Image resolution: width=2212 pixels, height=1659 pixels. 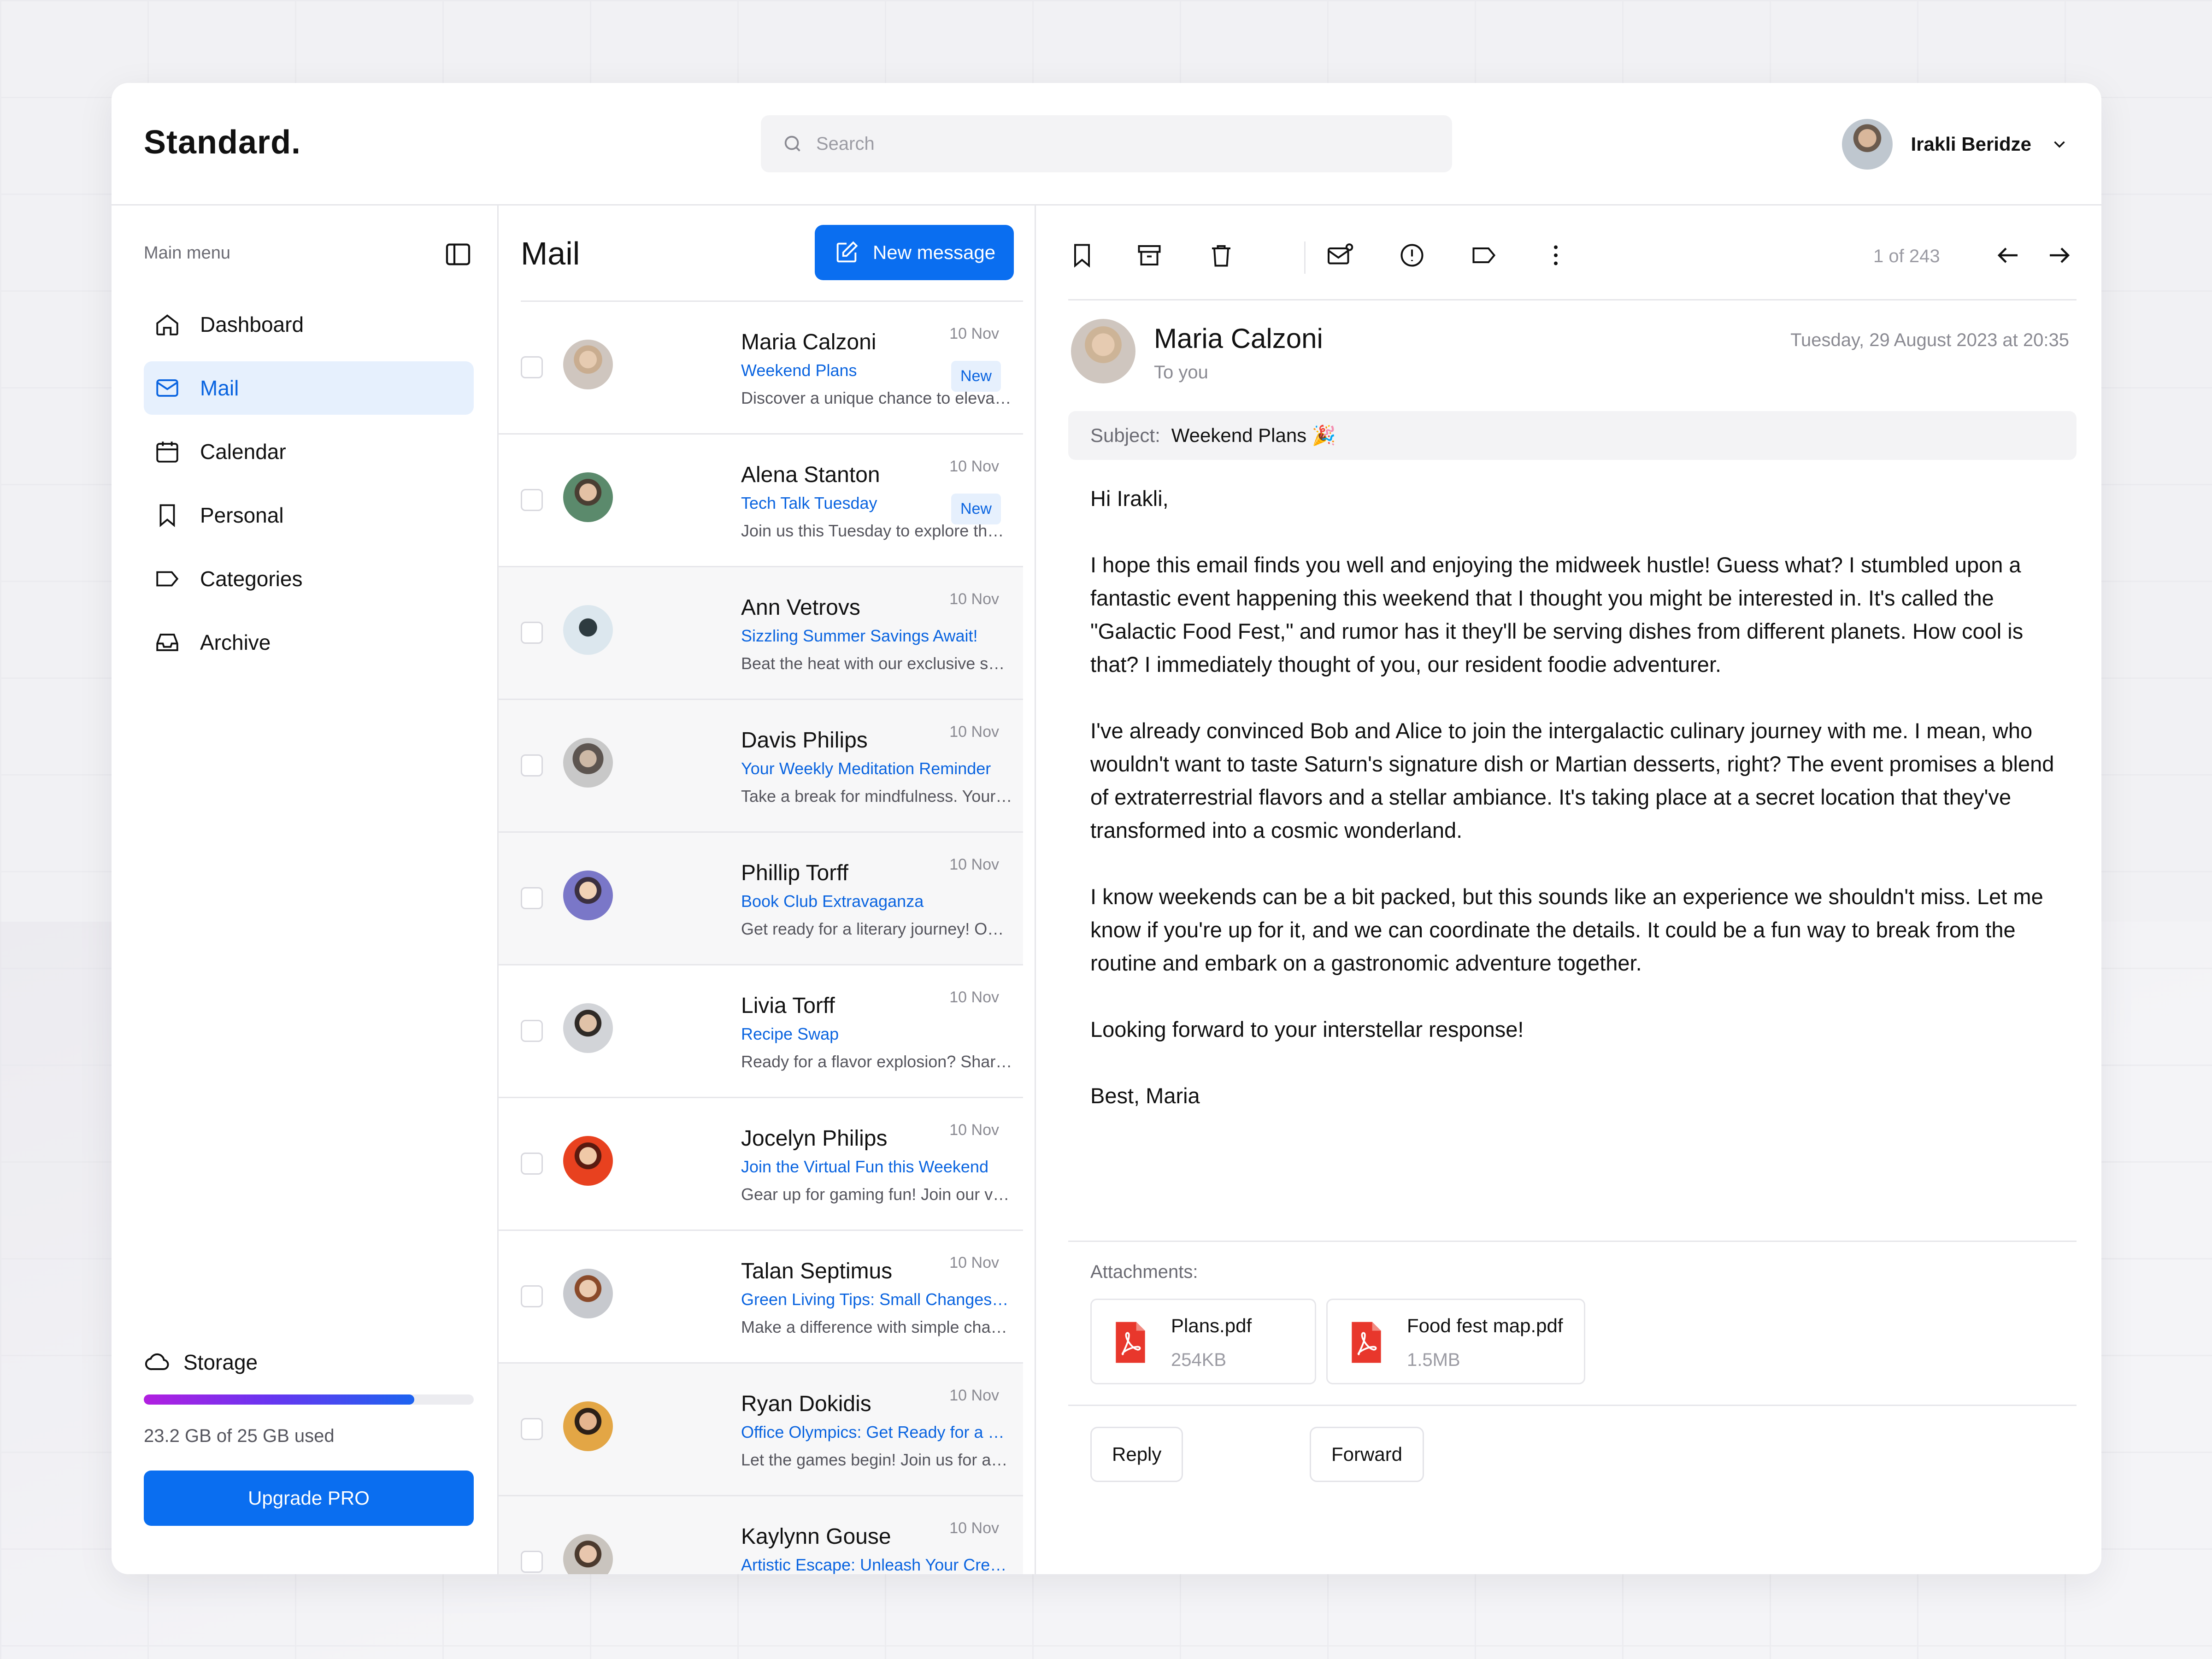 What do you see at coordinates (1136, 1454) in the screenshot?
I see `reply-button: Reply` at bounding box center [1136, 1454].